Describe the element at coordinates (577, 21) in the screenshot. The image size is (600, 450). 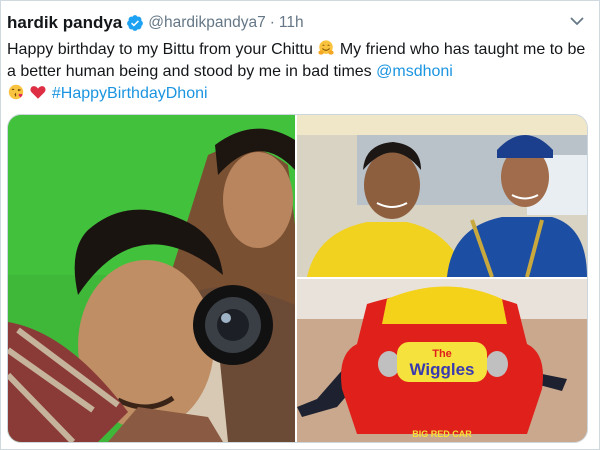
I see `chevron-down-icon` at that location.